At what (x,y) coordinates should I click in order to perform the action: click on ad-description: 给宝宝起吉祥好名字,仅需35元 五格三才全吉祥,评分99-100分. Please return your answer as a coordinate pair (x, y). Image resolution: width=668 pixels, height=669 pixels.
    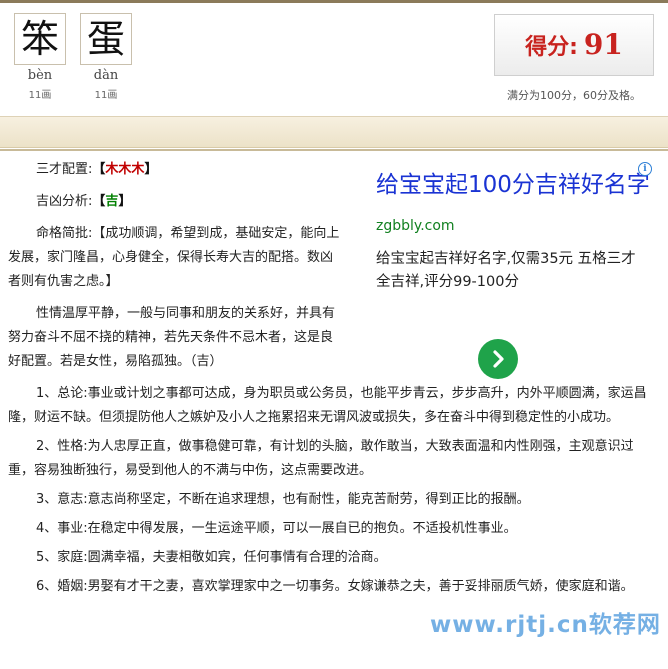
    Looking at the image, I should click on (506, 270).